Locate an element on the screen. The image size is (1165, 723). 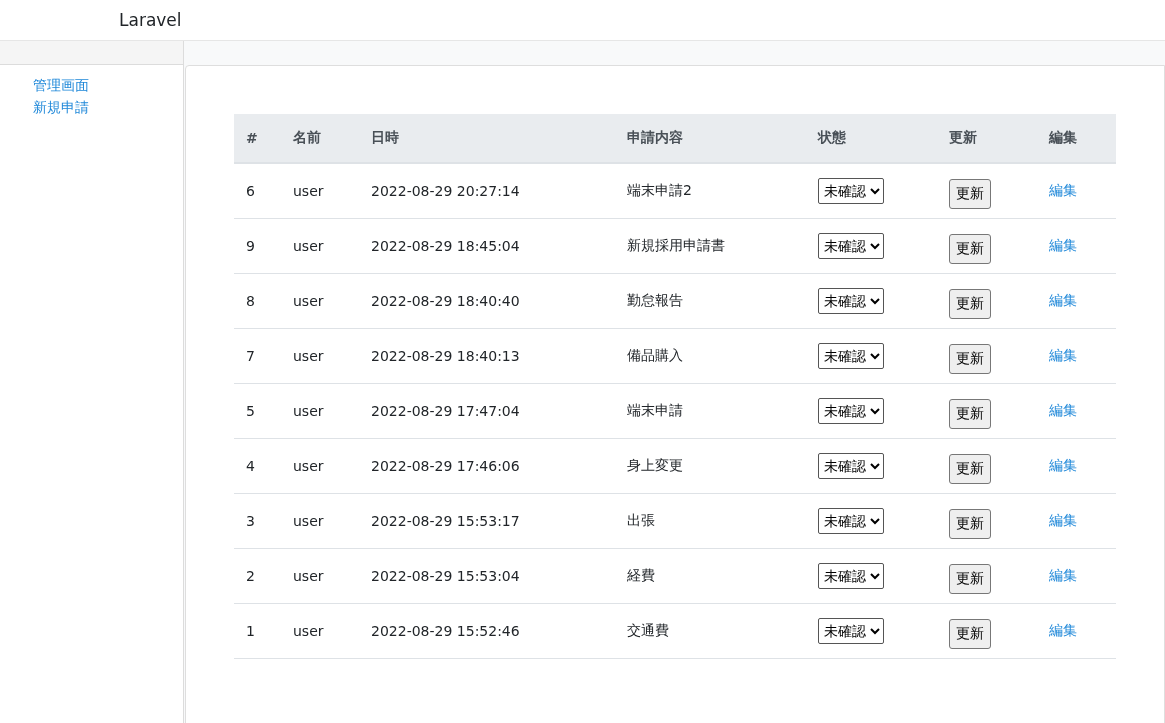
column-header: 状態 is located at coordinates (871, 138).